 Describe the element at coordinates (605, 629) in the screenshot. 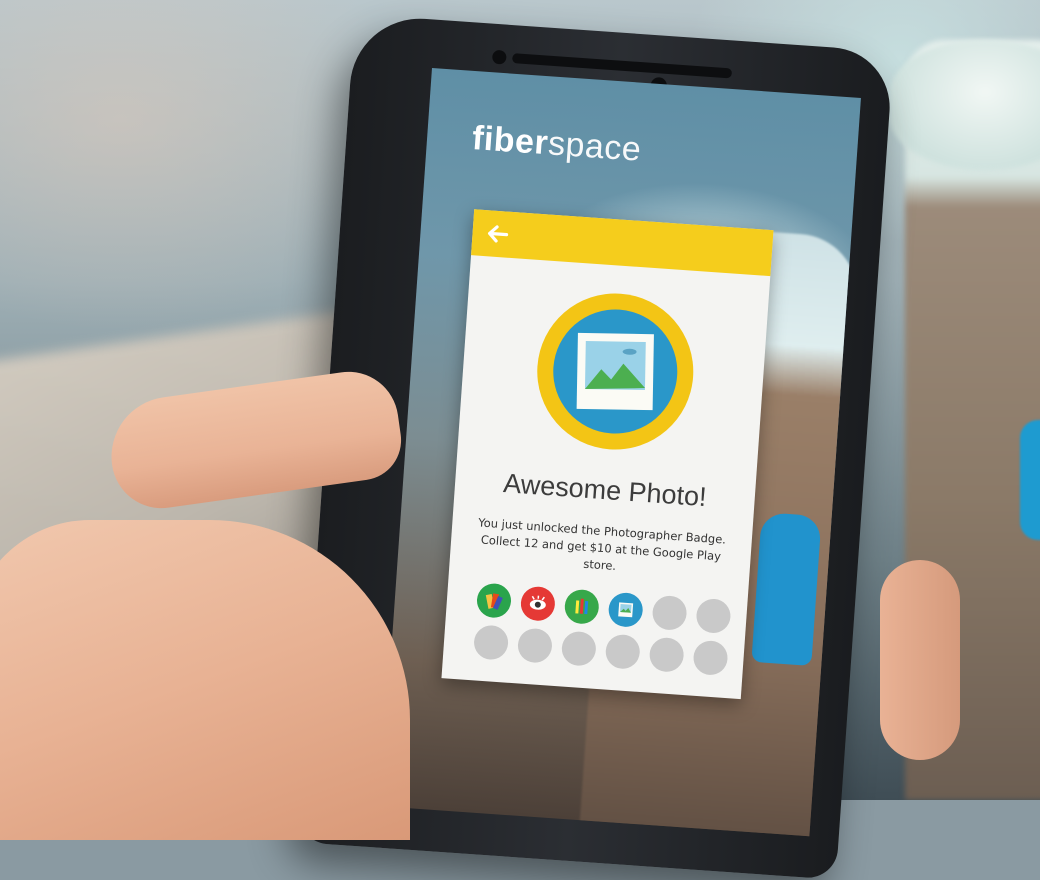

I see `badge-collection-grid` at that location.